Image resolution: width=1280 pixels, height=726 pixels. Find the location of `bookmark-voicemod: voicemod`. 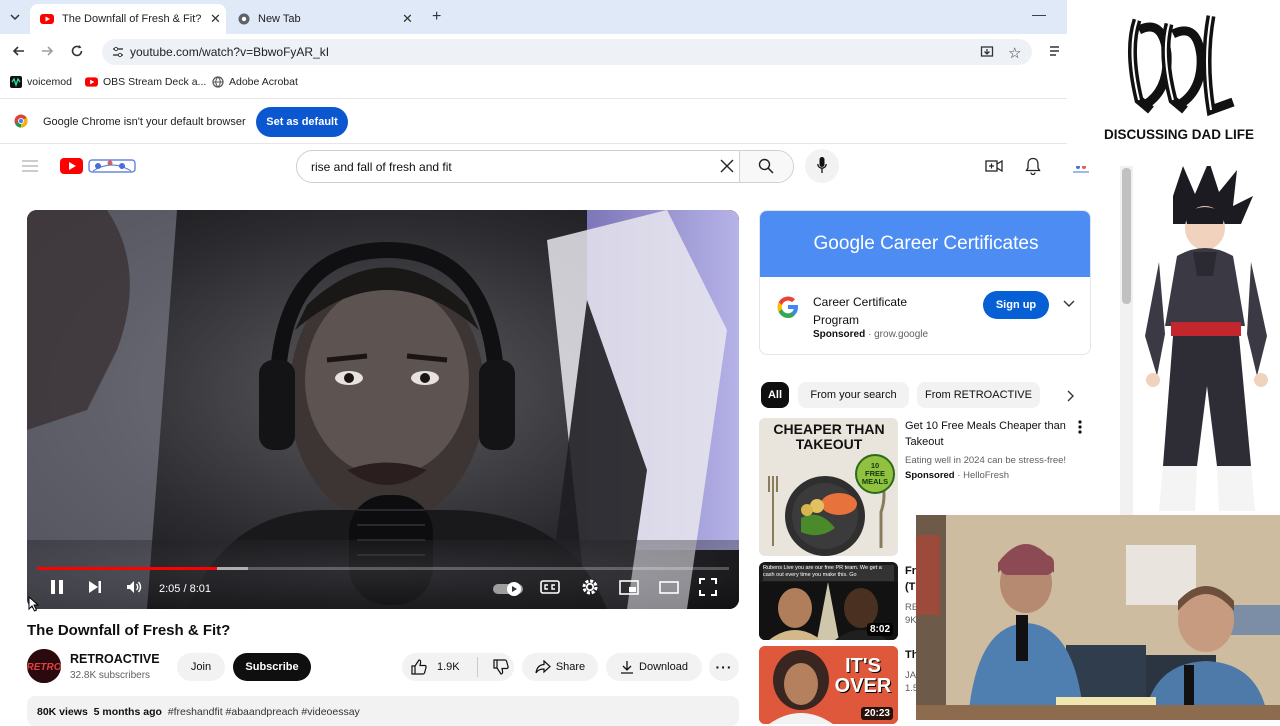

bookmark-voicemod: voicemod is located at coordinates (41, 82).